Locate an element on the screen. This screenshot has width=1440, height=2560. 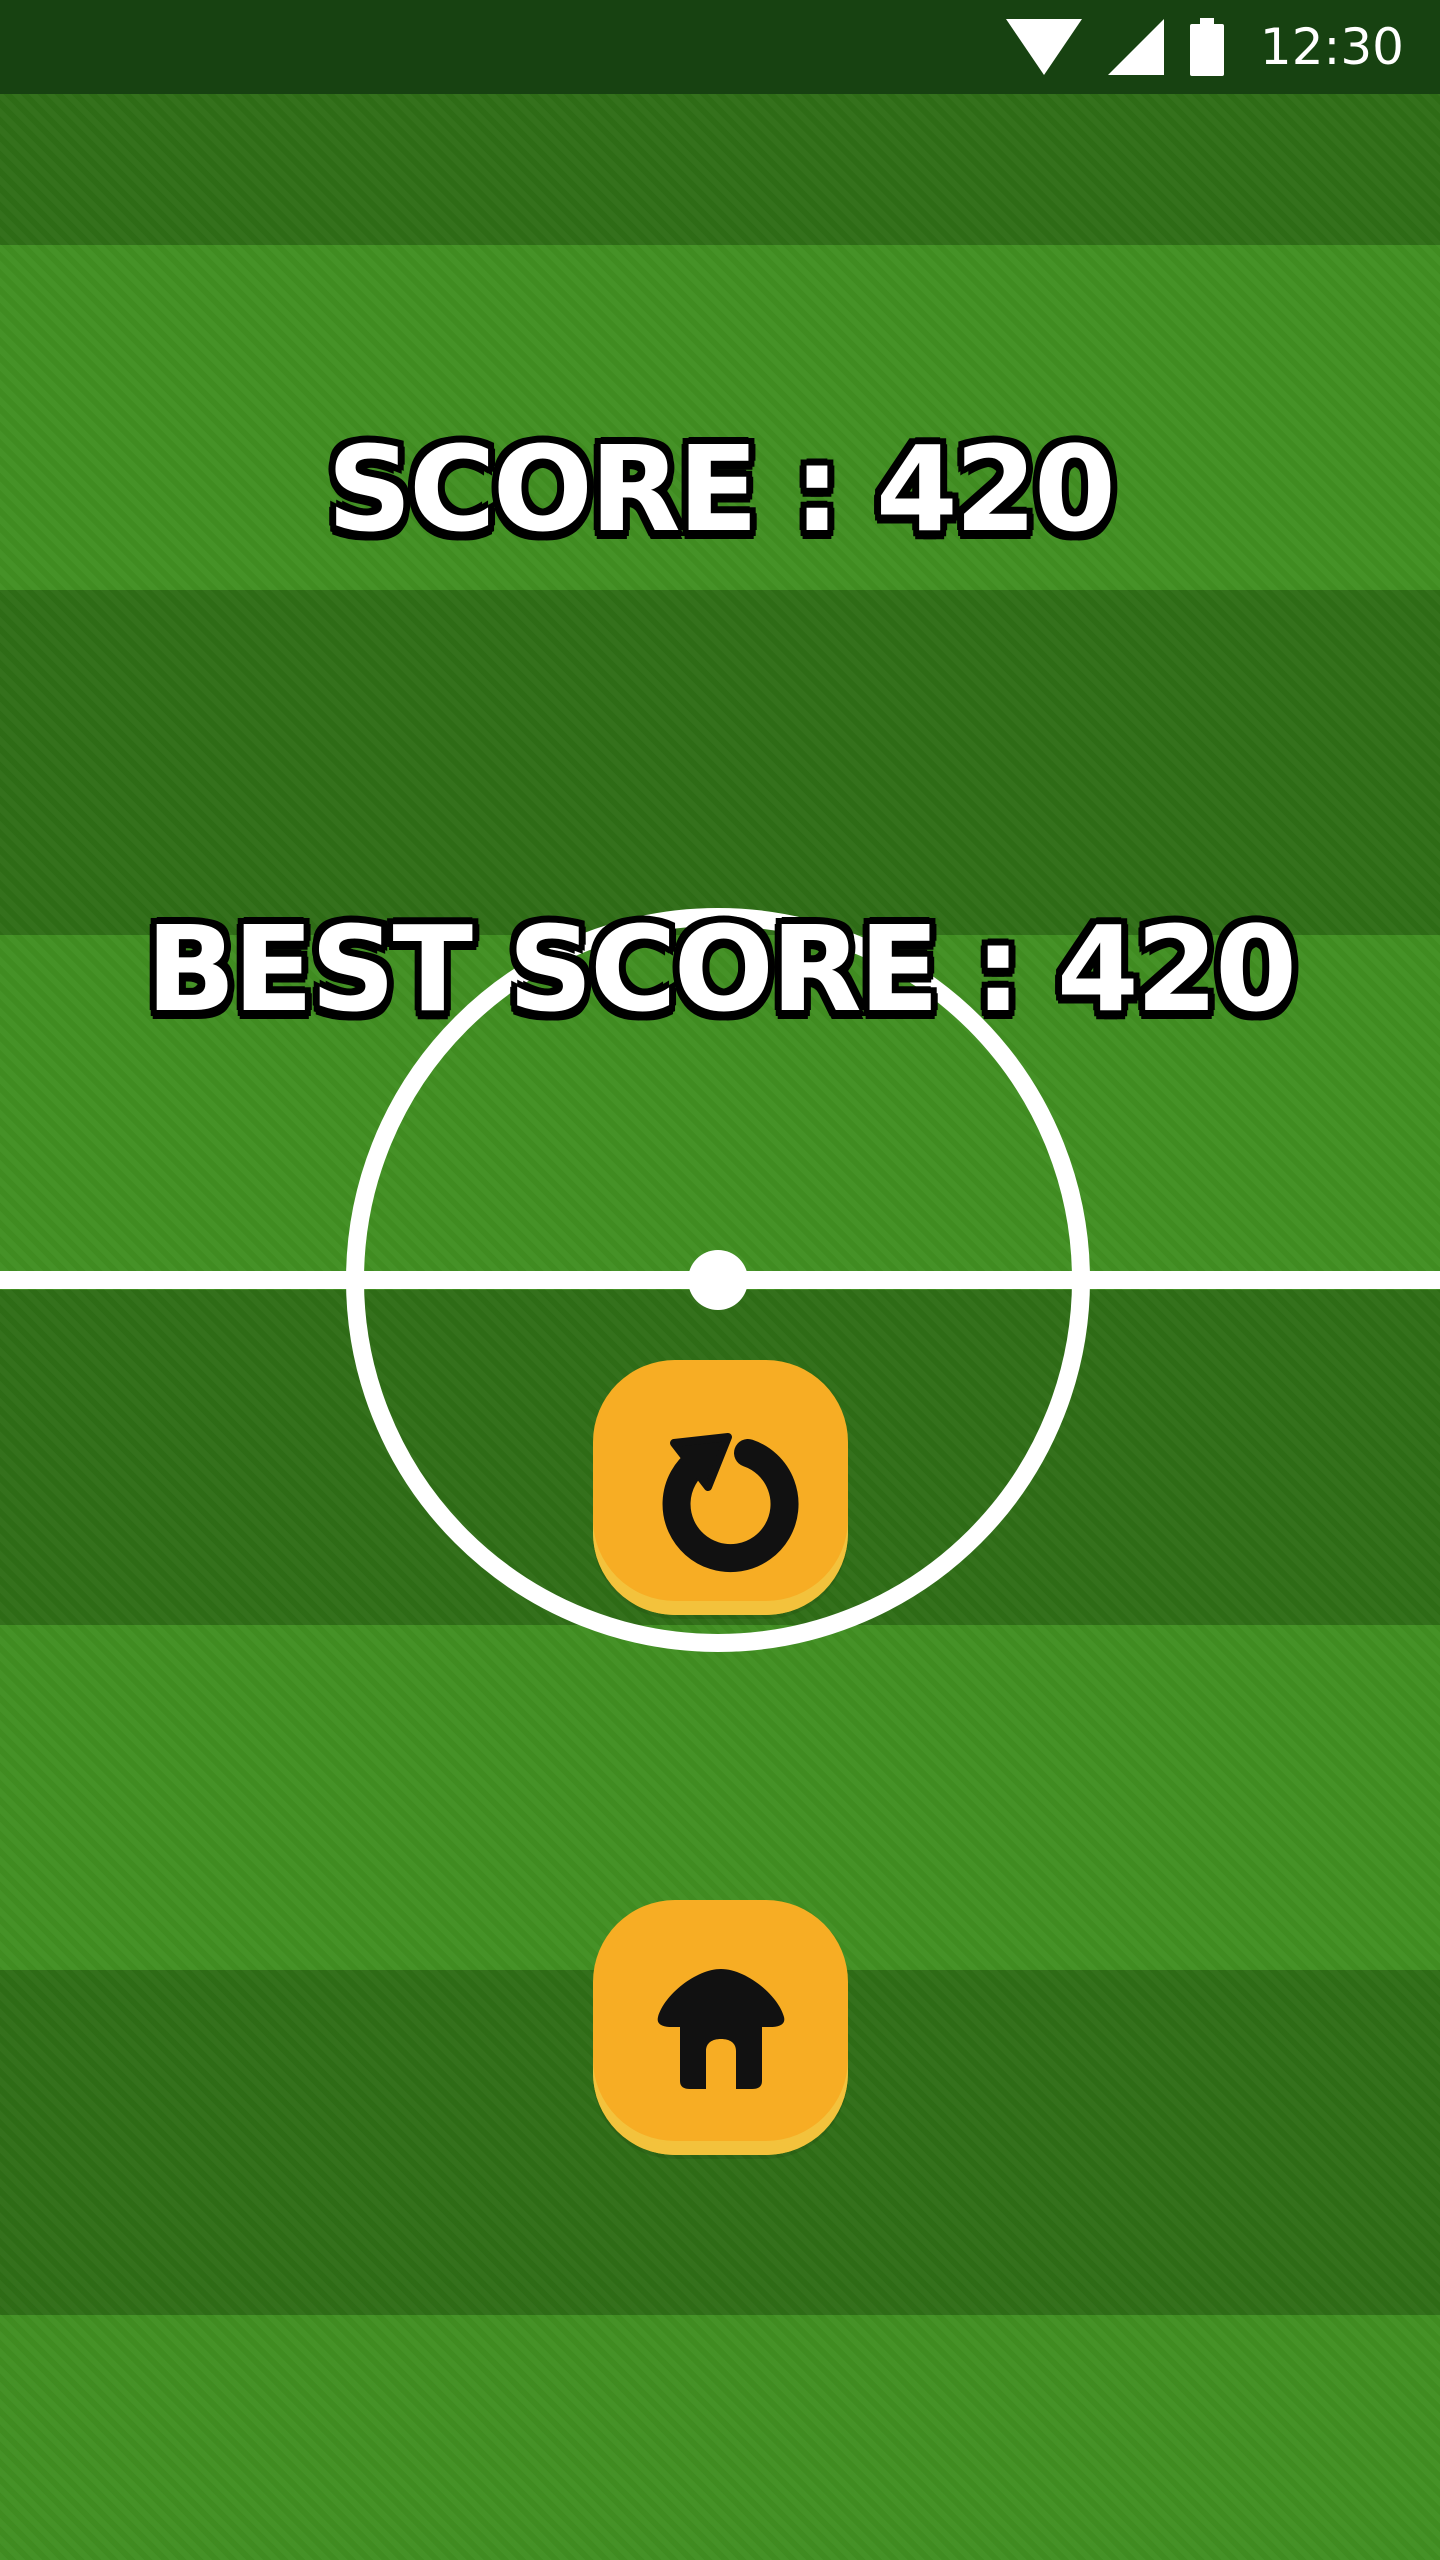
status-bar: 12:30 is located at coordinates (720, 47).